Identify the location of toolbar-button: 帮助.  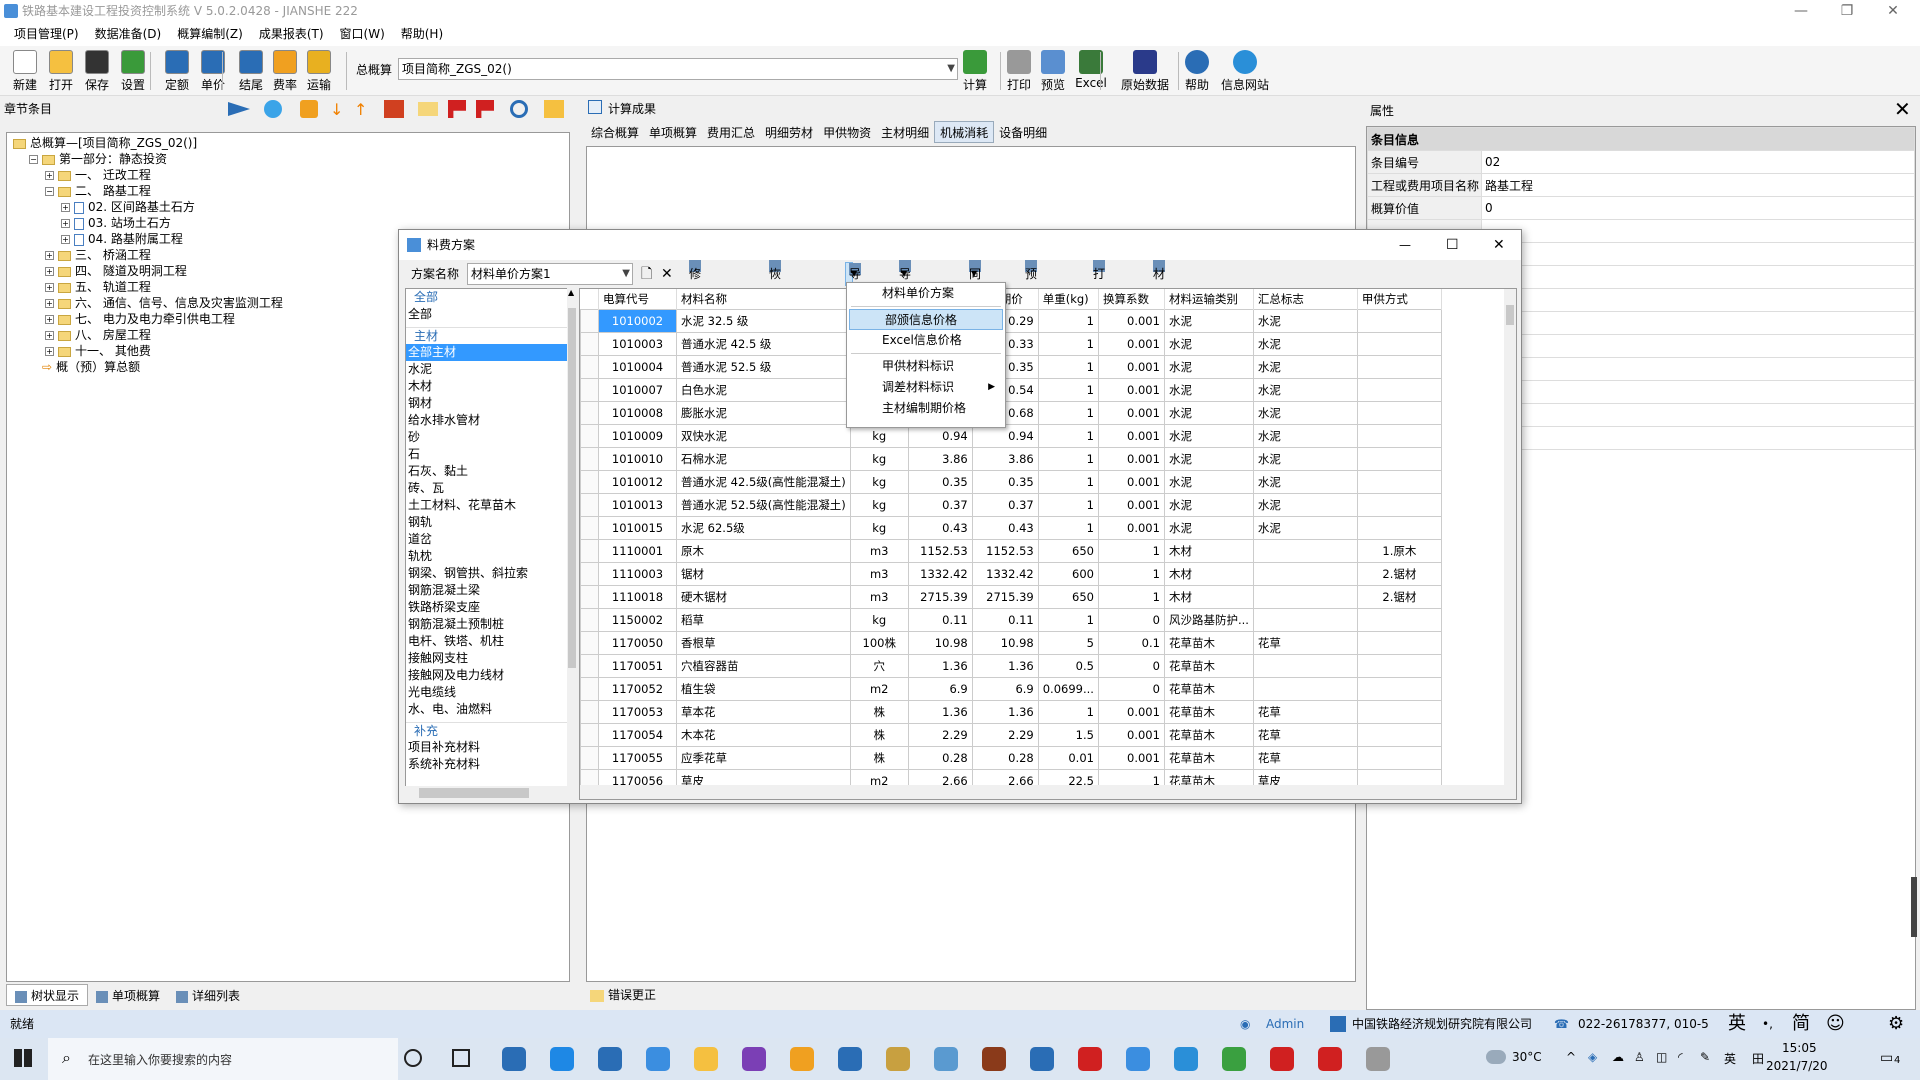
(1197, 70).